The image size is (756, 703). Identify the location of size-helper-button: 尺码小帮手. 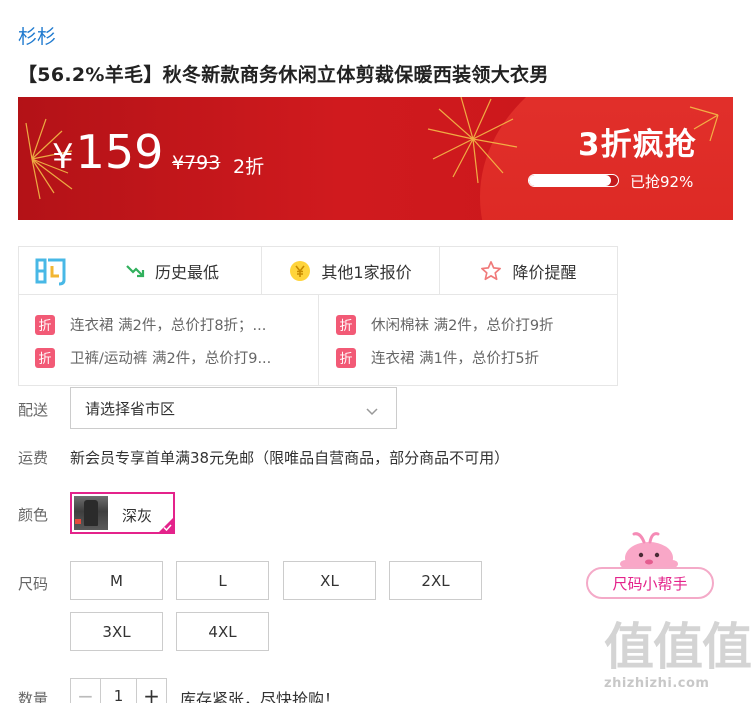
(650, 565).